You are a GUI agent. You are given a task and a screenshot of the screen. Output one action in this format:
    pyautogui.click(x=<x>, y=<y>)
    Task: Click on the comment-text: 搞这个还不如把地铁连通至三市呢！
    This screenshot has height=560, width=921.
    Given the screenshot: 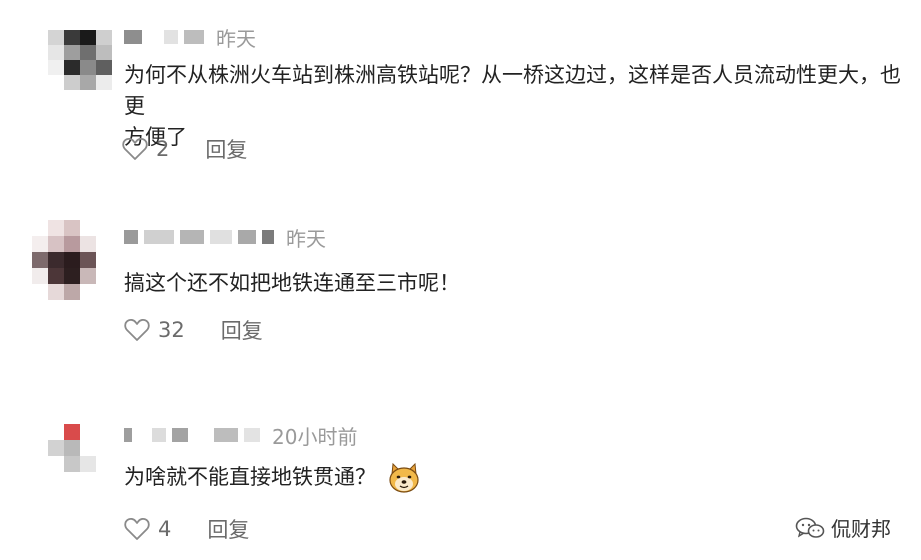 What is the action you would take?
    pyautogui.click(x=292, y=283)
    